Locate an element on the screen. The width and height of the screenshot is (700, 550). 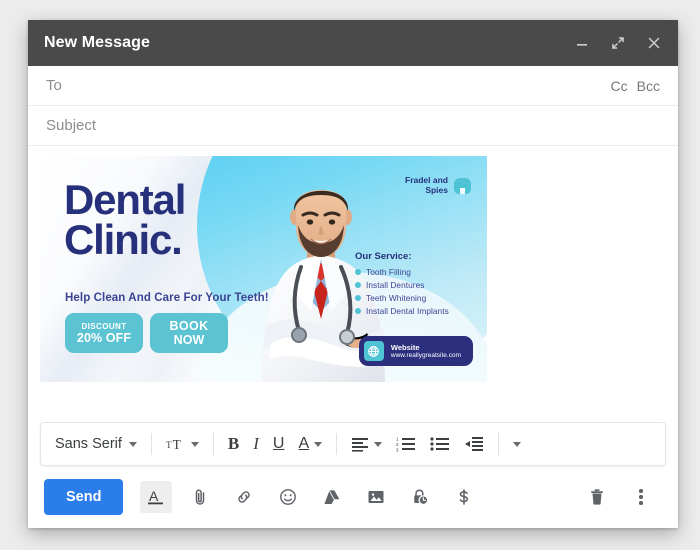
bold-button: B is located at coordinates (233, 444).